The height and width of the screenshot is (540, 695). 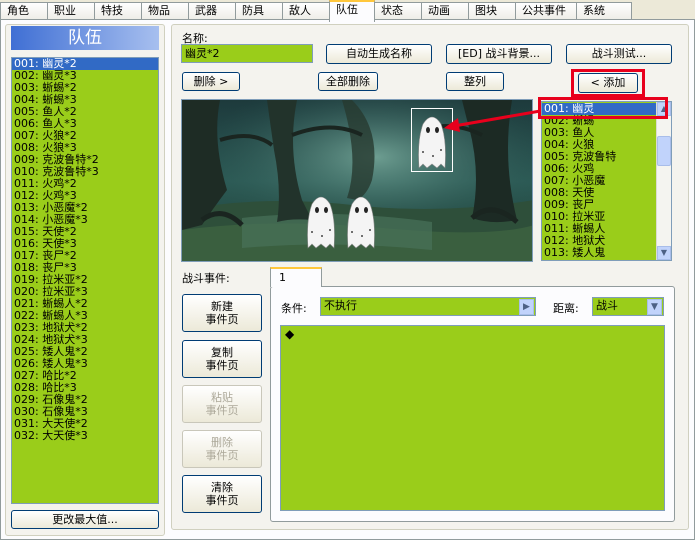 I want to click on add-button-highlight, so click(x=608, y=83).